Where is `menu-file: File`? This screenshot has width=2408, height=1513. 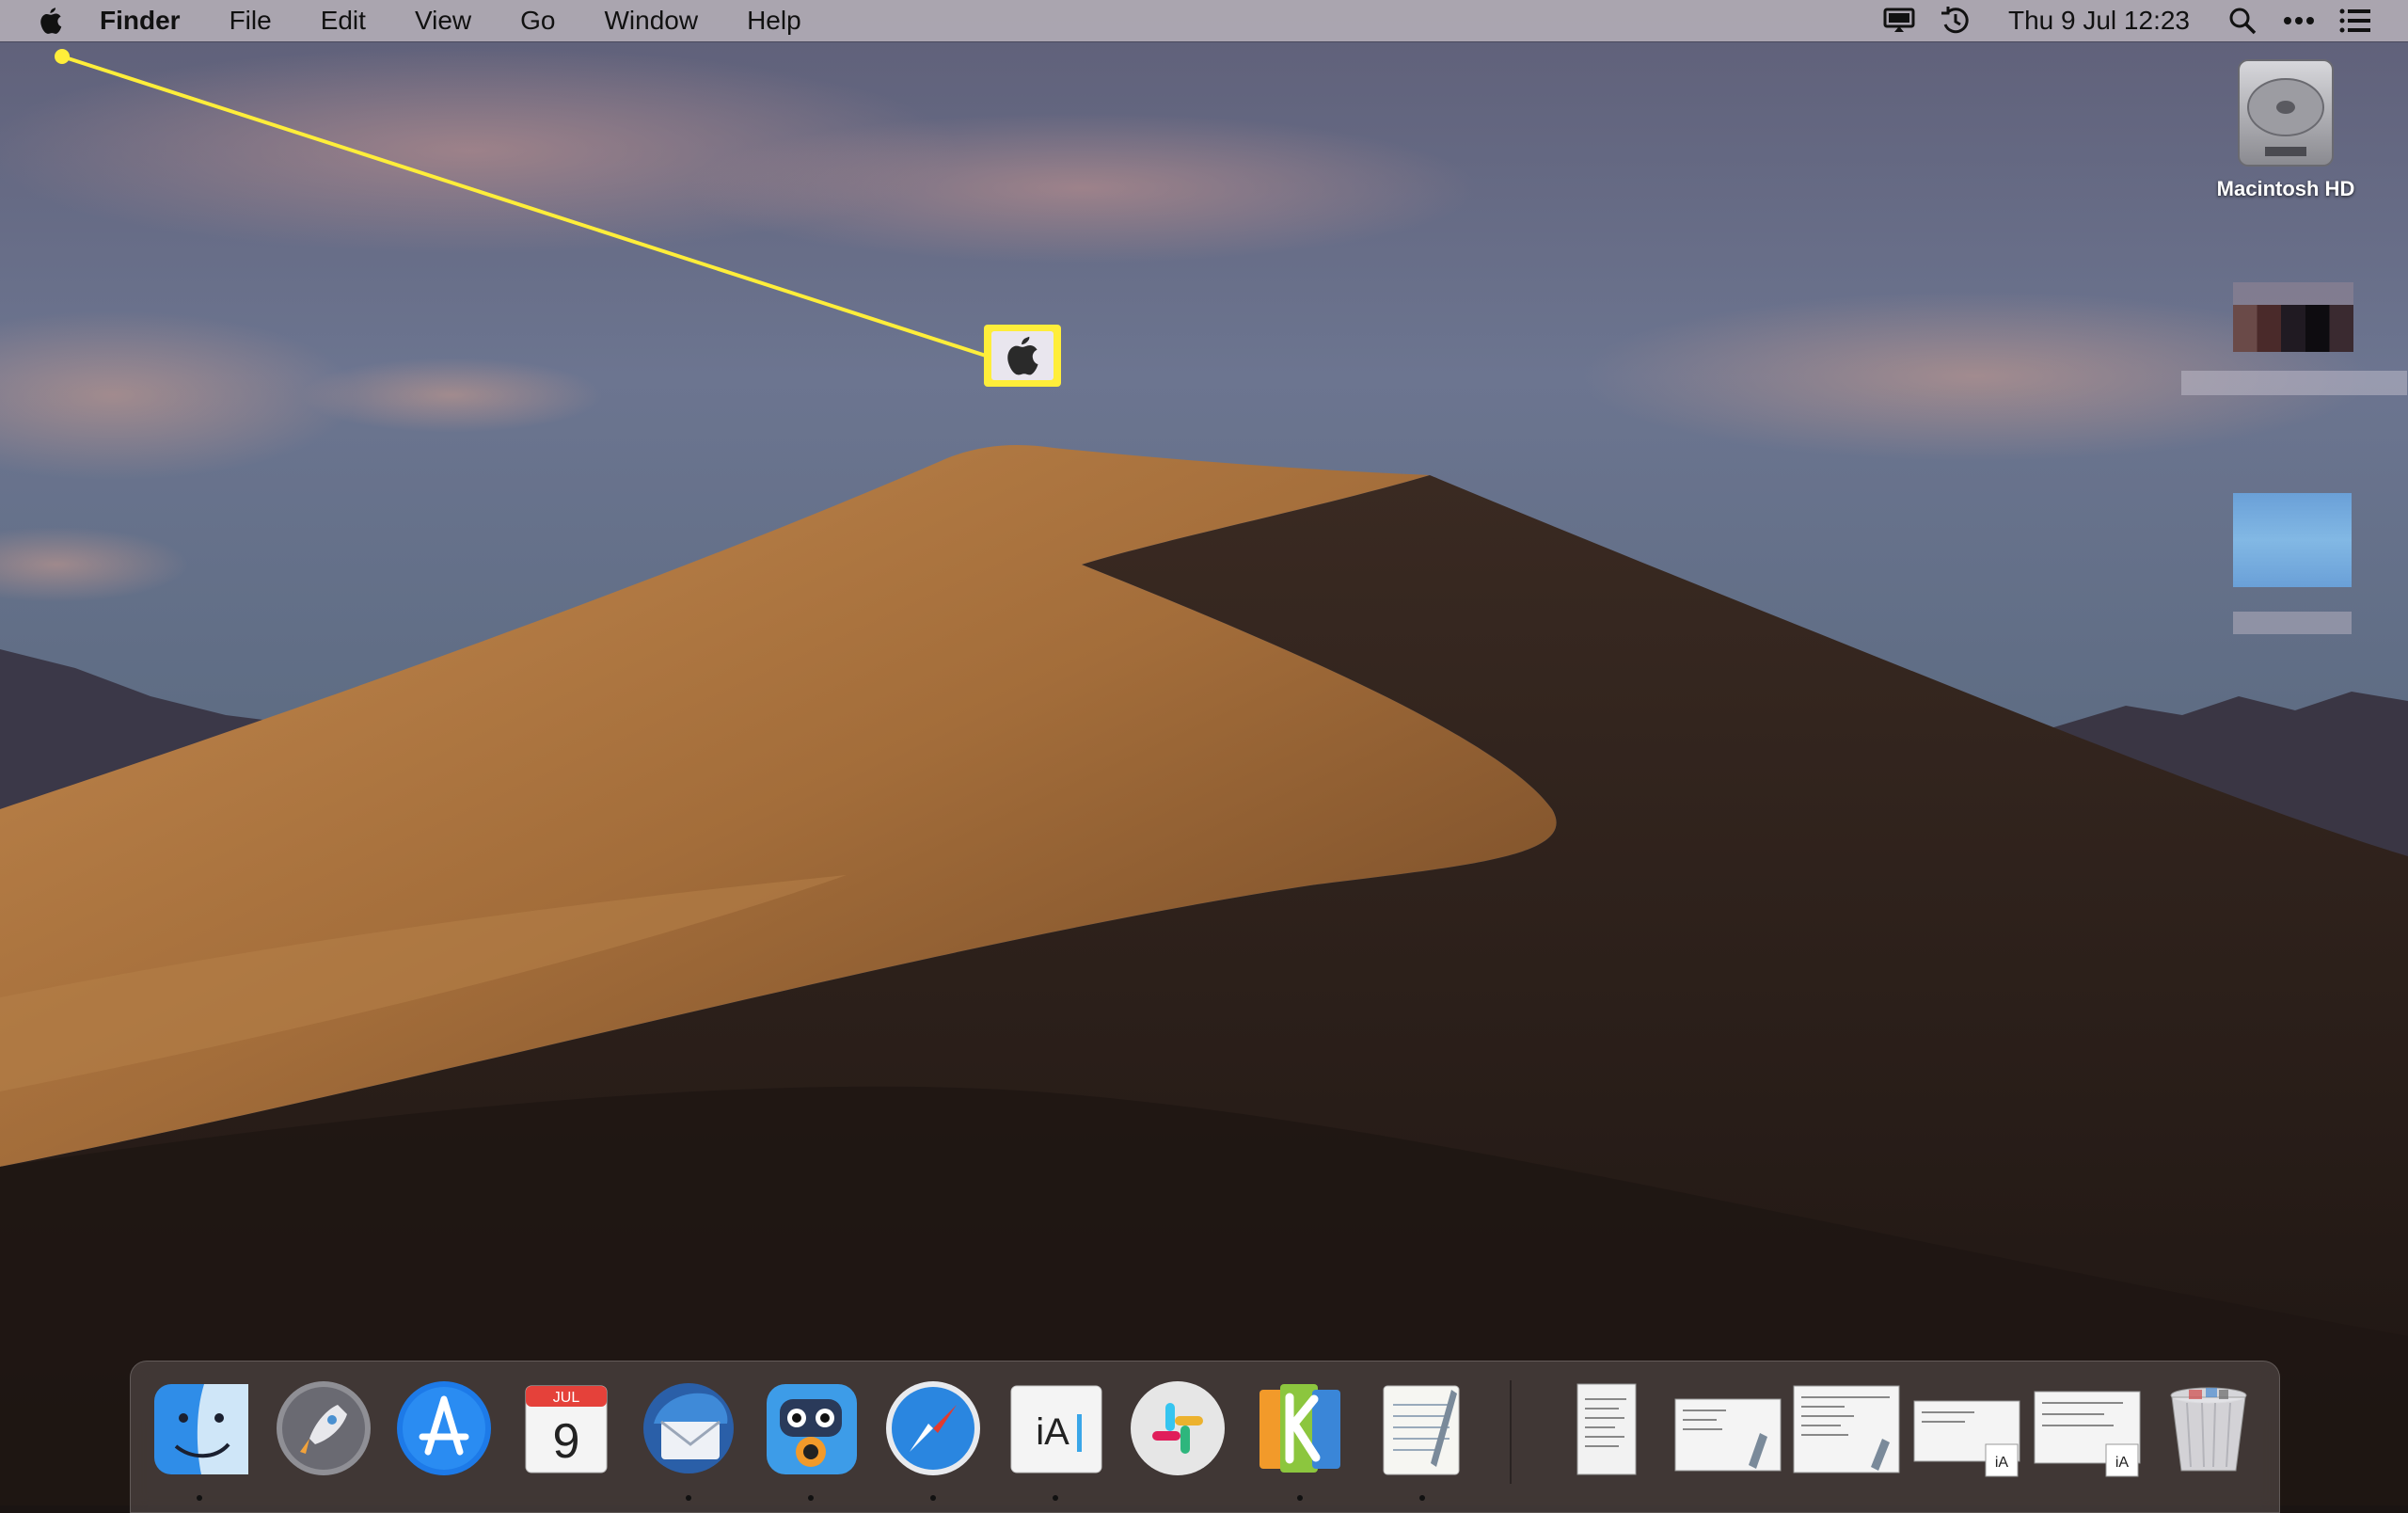
menu-file: File is located at coordinates (251, 20).